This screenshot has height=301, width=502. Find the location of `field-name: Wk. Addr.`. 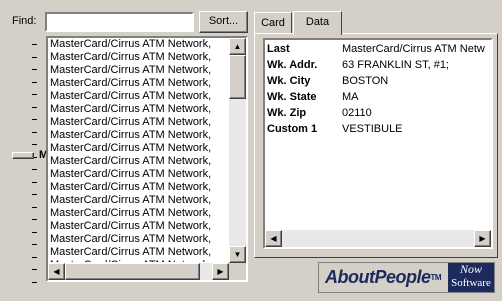

field-name: Wk. Addr. is located at coordinates (292, 65).